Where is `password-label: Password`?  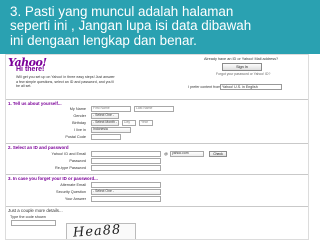 password-label: Password is located at coordinates (77, 161).